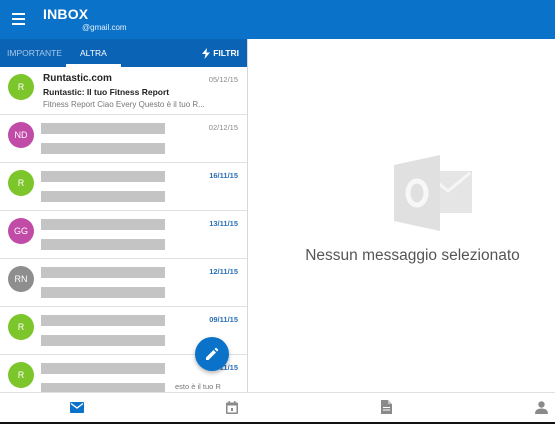 This screenshot has height=424, width=555. Describe the element at coordinates (541, 407) in the screenshot. I see `people-icon` at that location.